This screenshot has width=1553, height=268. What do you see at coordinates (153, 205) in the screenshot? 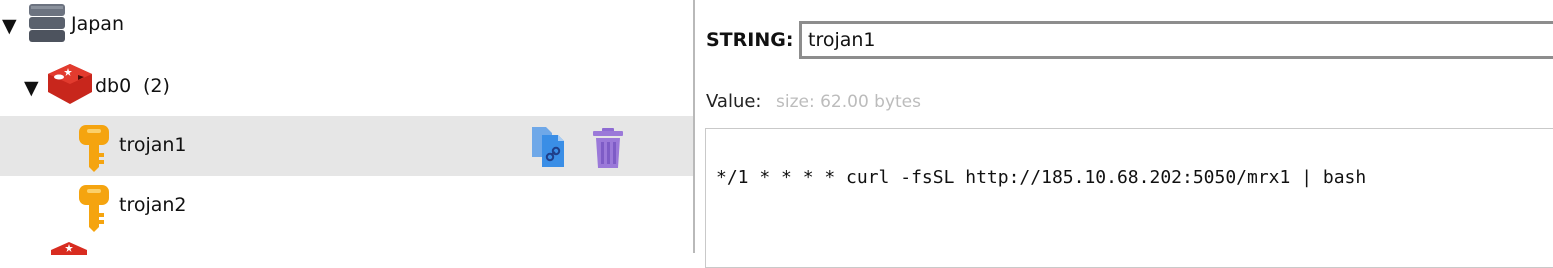
I see `key-name: trojan2` at bounding box center [153, 205].